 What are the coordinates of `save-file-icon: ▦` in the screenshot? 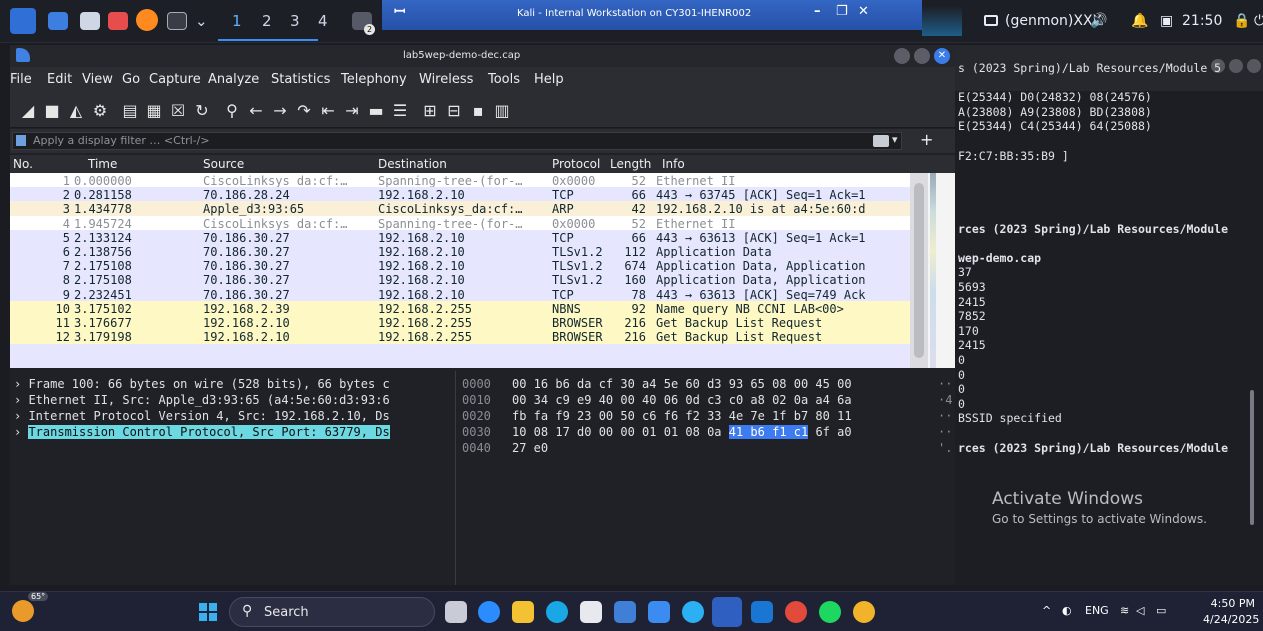 It's located at (154, 111).